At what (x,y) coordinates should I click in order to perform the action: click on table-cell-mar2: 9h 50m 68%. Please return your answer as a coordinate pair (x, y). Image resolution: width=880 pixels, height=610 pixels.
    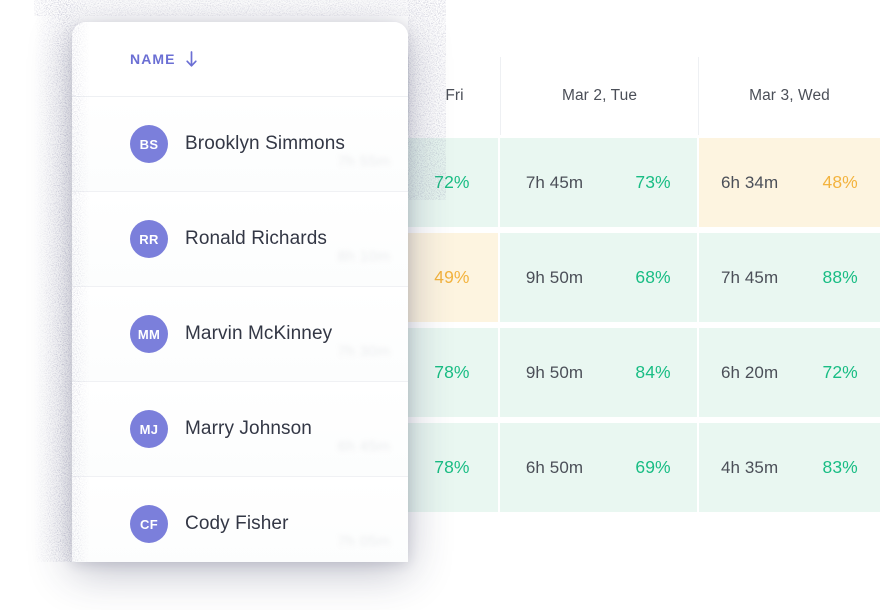
    Looking at the image, I should click on (598, 277).